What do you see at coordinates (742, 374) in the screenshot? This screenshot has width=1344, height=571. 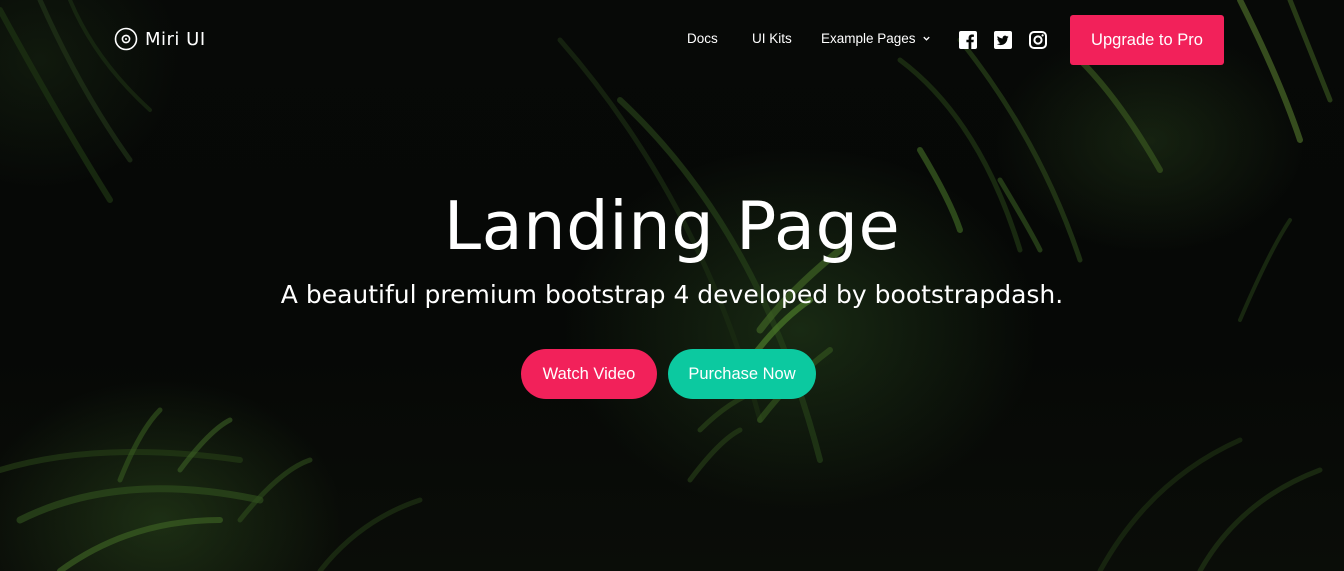 I see `purchase-now-button: Purchase Now` at bounding box center [742, 374].